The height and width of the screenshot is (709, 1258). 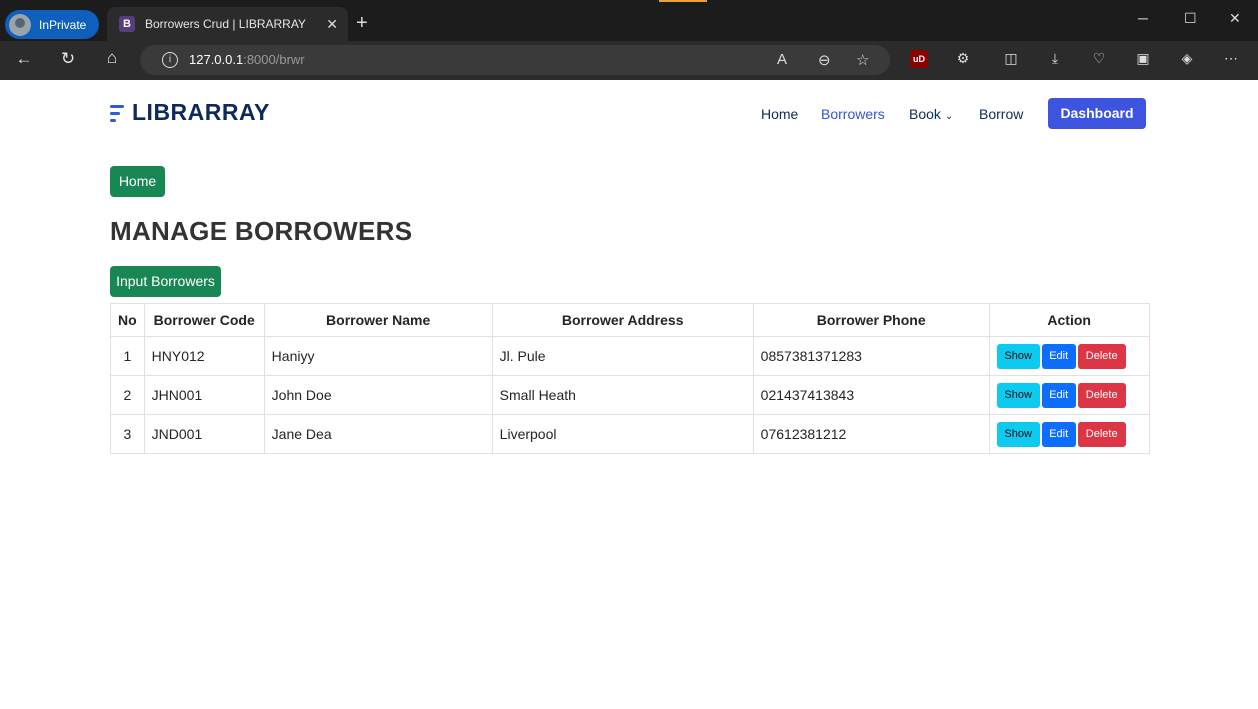 What do you see at coordinates (378, 320) in the screenshot?
I see `header-name: Borrower Name` at bounding box center [378, 320].